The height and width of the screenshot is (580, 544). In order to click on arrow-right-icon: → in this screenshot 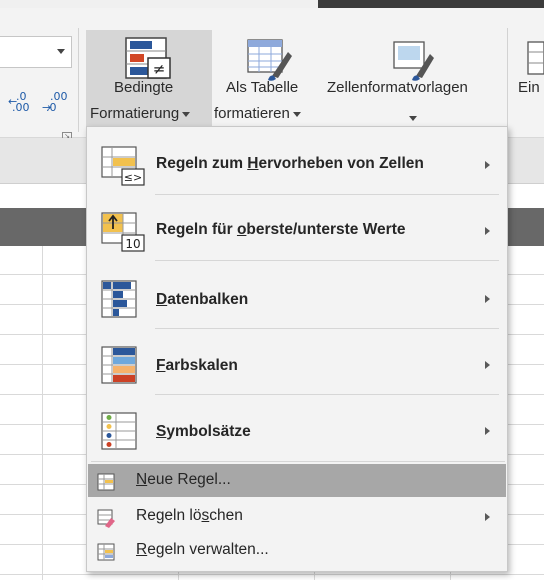, I will do `click(47, 107)`.